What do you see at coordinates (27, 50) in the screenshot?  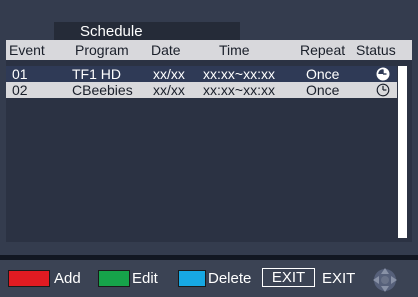 I see `column-header-event: Event` at bounding box center [27, 50].